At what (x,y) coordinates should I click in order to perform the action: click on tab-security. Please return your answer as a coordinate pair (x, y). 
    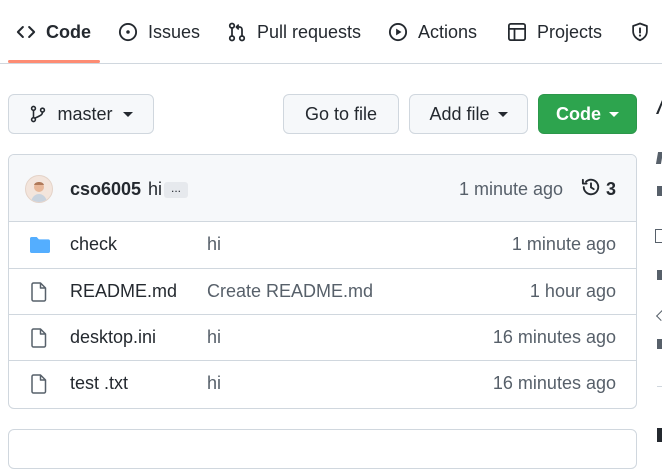
    Looking at the image, I should click on (645, 32).